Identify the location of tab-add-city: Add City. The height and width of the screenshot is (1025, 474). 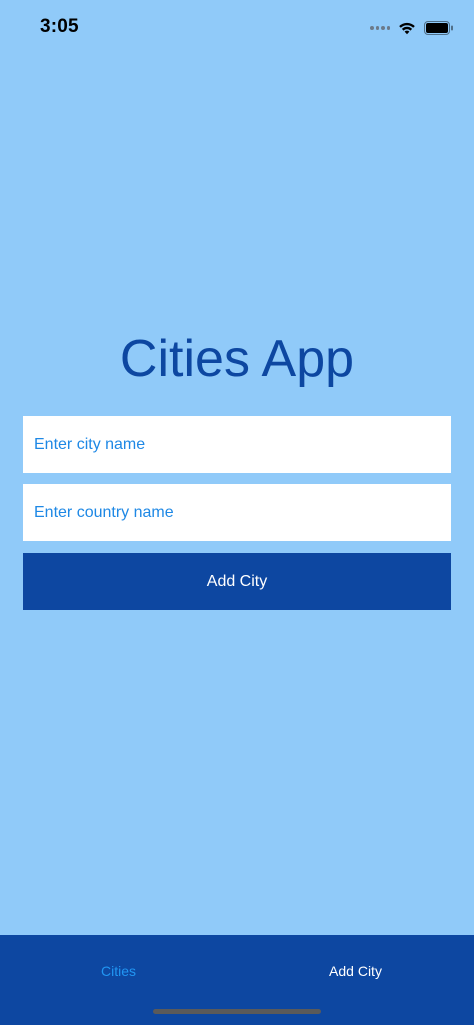
(355, 971).